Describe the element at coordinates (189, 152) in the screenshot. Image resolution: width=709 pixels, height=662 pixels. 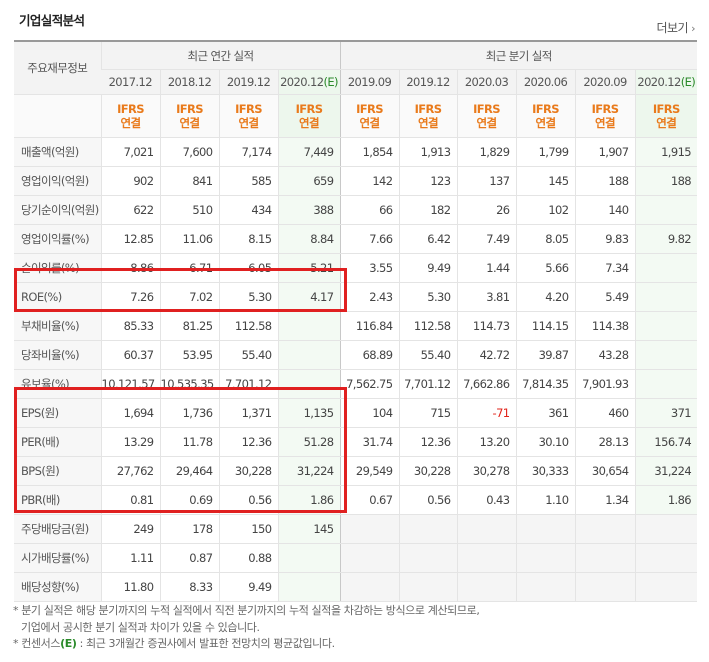
I see `value-cell: 7,600` at that location.